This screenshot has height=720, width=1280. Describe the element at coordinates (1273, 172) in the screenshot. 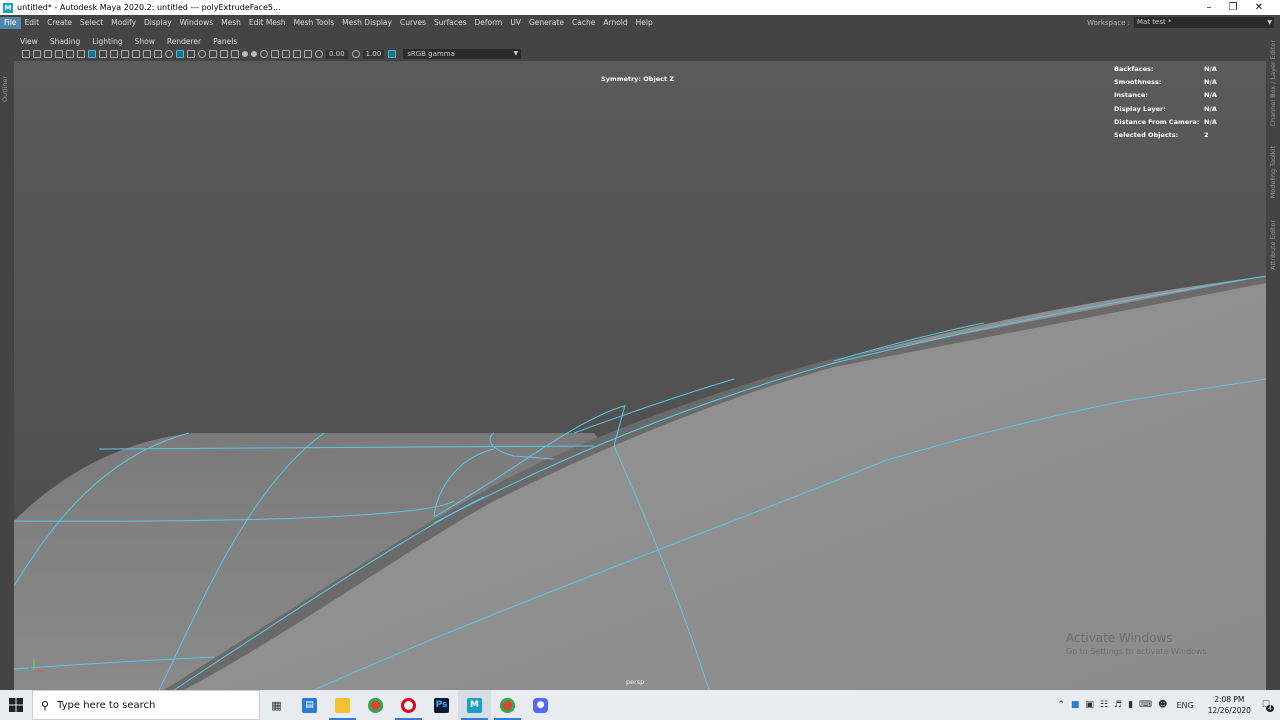

I see `tab-modeling-toolkit: Modeling Toolkit` at that location.